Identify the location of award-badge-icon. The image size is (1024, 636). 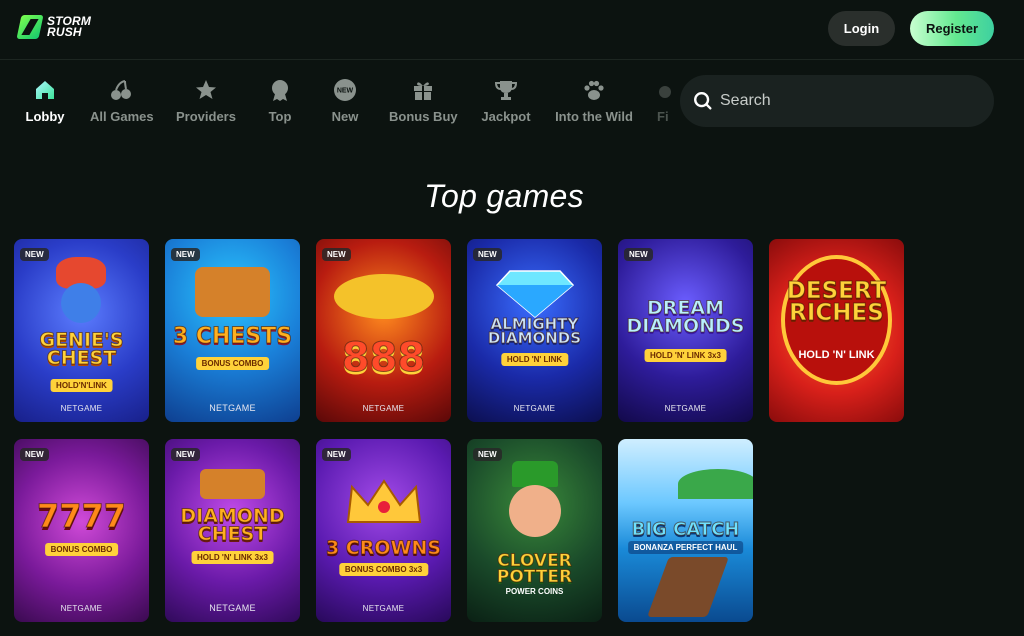
(280, 90).